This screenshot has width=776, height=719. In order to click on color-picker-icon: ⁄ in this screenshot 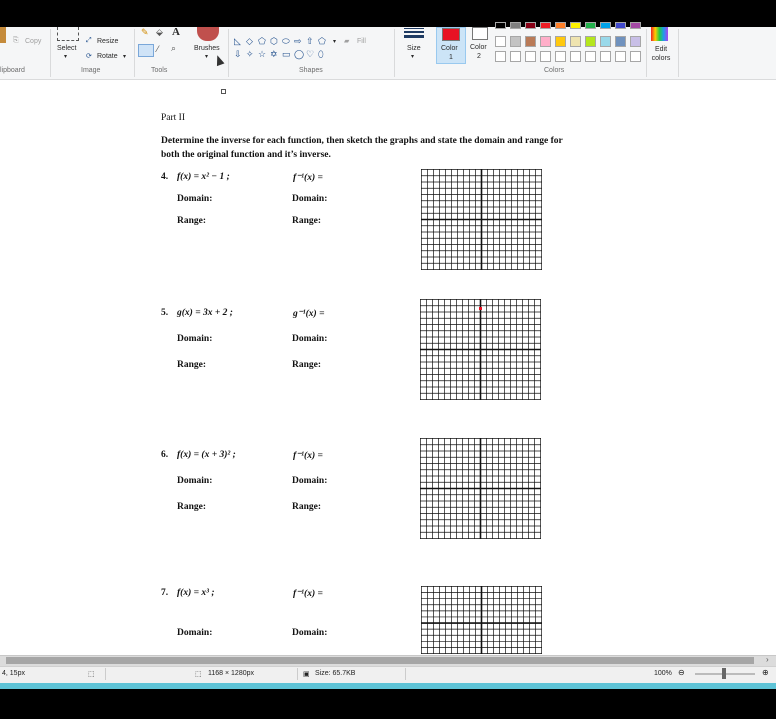, I will do `click(158, 49)`.